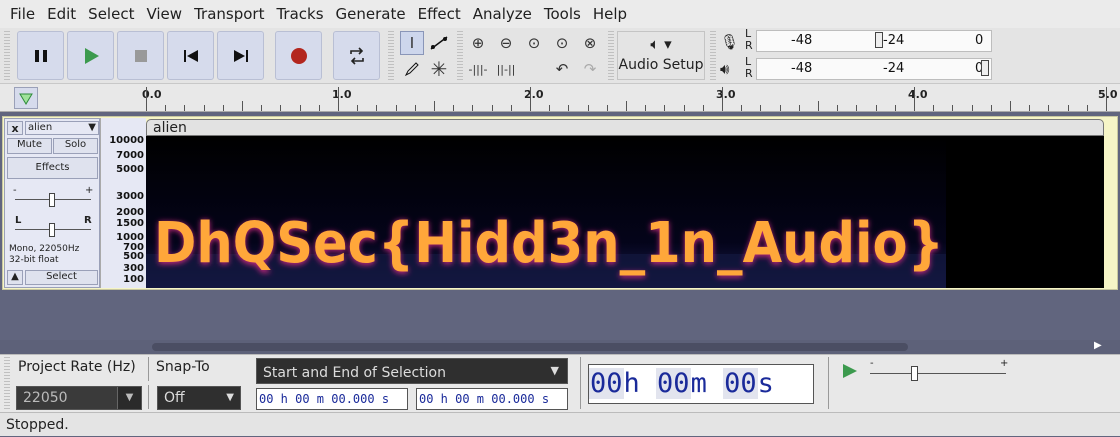 The image size is (1120, 437). What do you see at coordinates (90, 55) in the screenshot?
I see `play-button` at bounding box center [90, 55].